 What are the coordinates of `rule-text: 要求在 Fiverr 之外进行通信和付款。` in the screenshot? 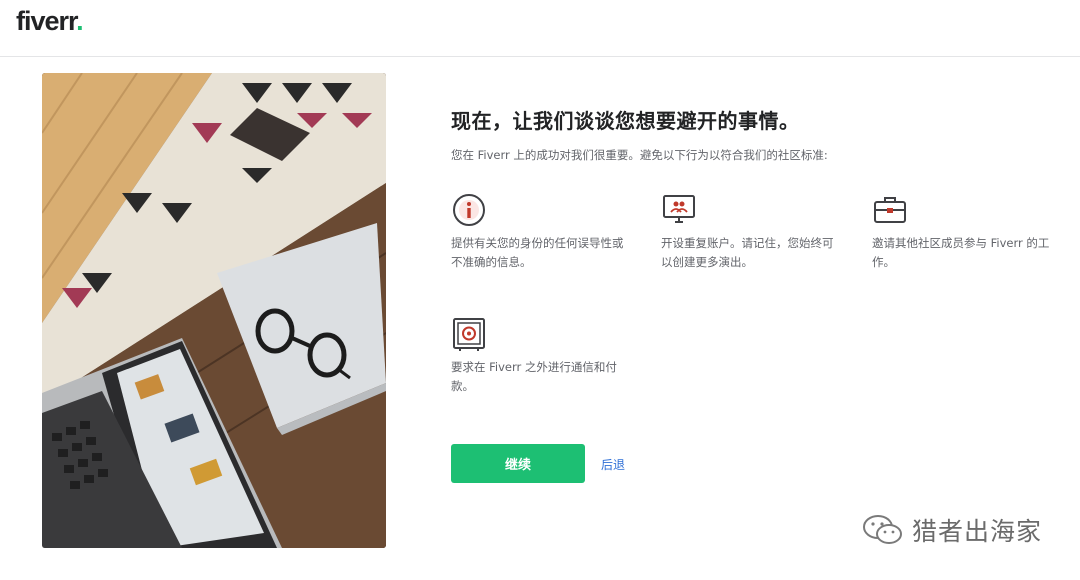 It's located at (534, 376).